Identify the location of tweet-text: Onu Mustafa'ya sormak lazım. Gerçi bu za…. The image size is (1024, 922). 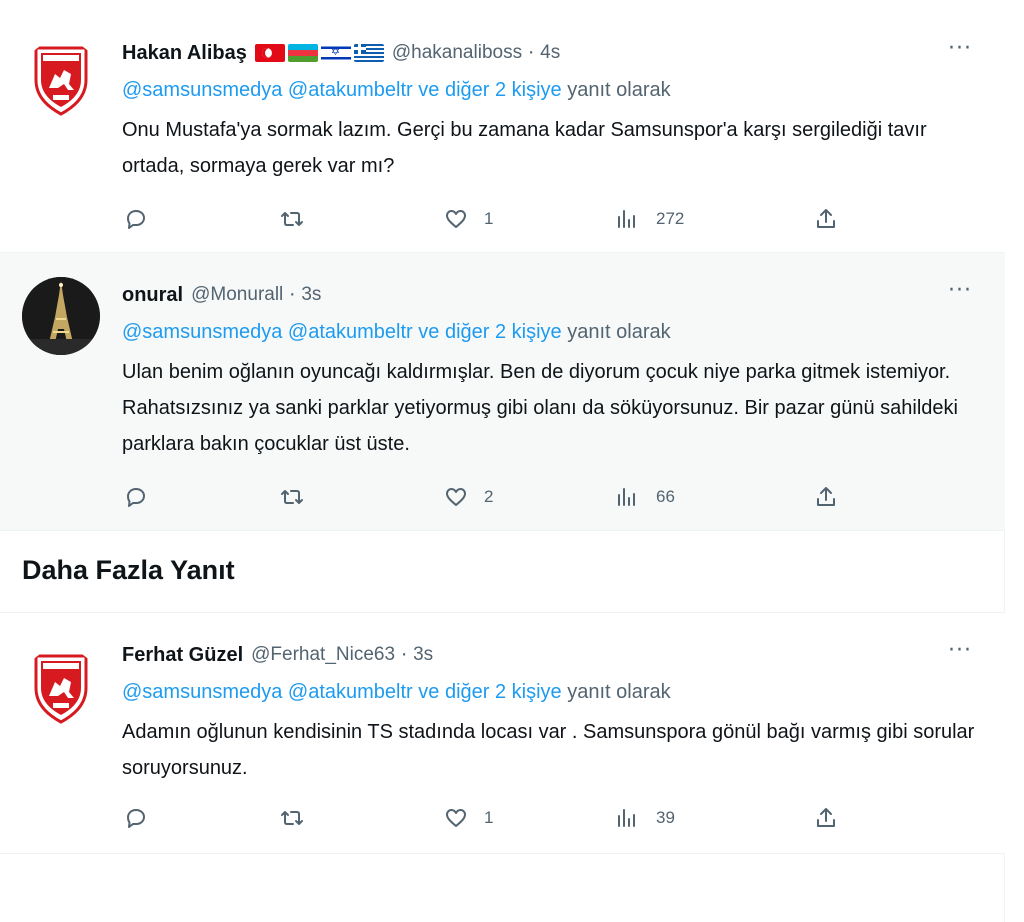
(524, 148).